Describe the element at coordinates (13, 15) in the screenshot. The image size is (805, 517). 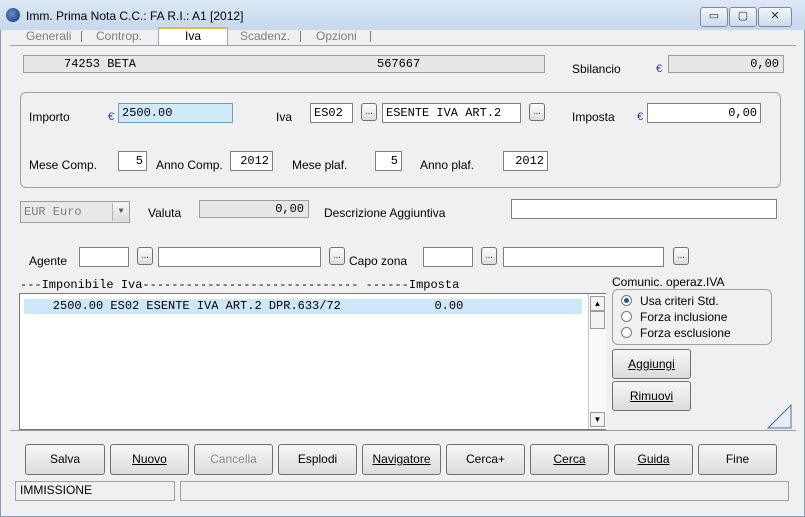
I see `app-icon` at that location.